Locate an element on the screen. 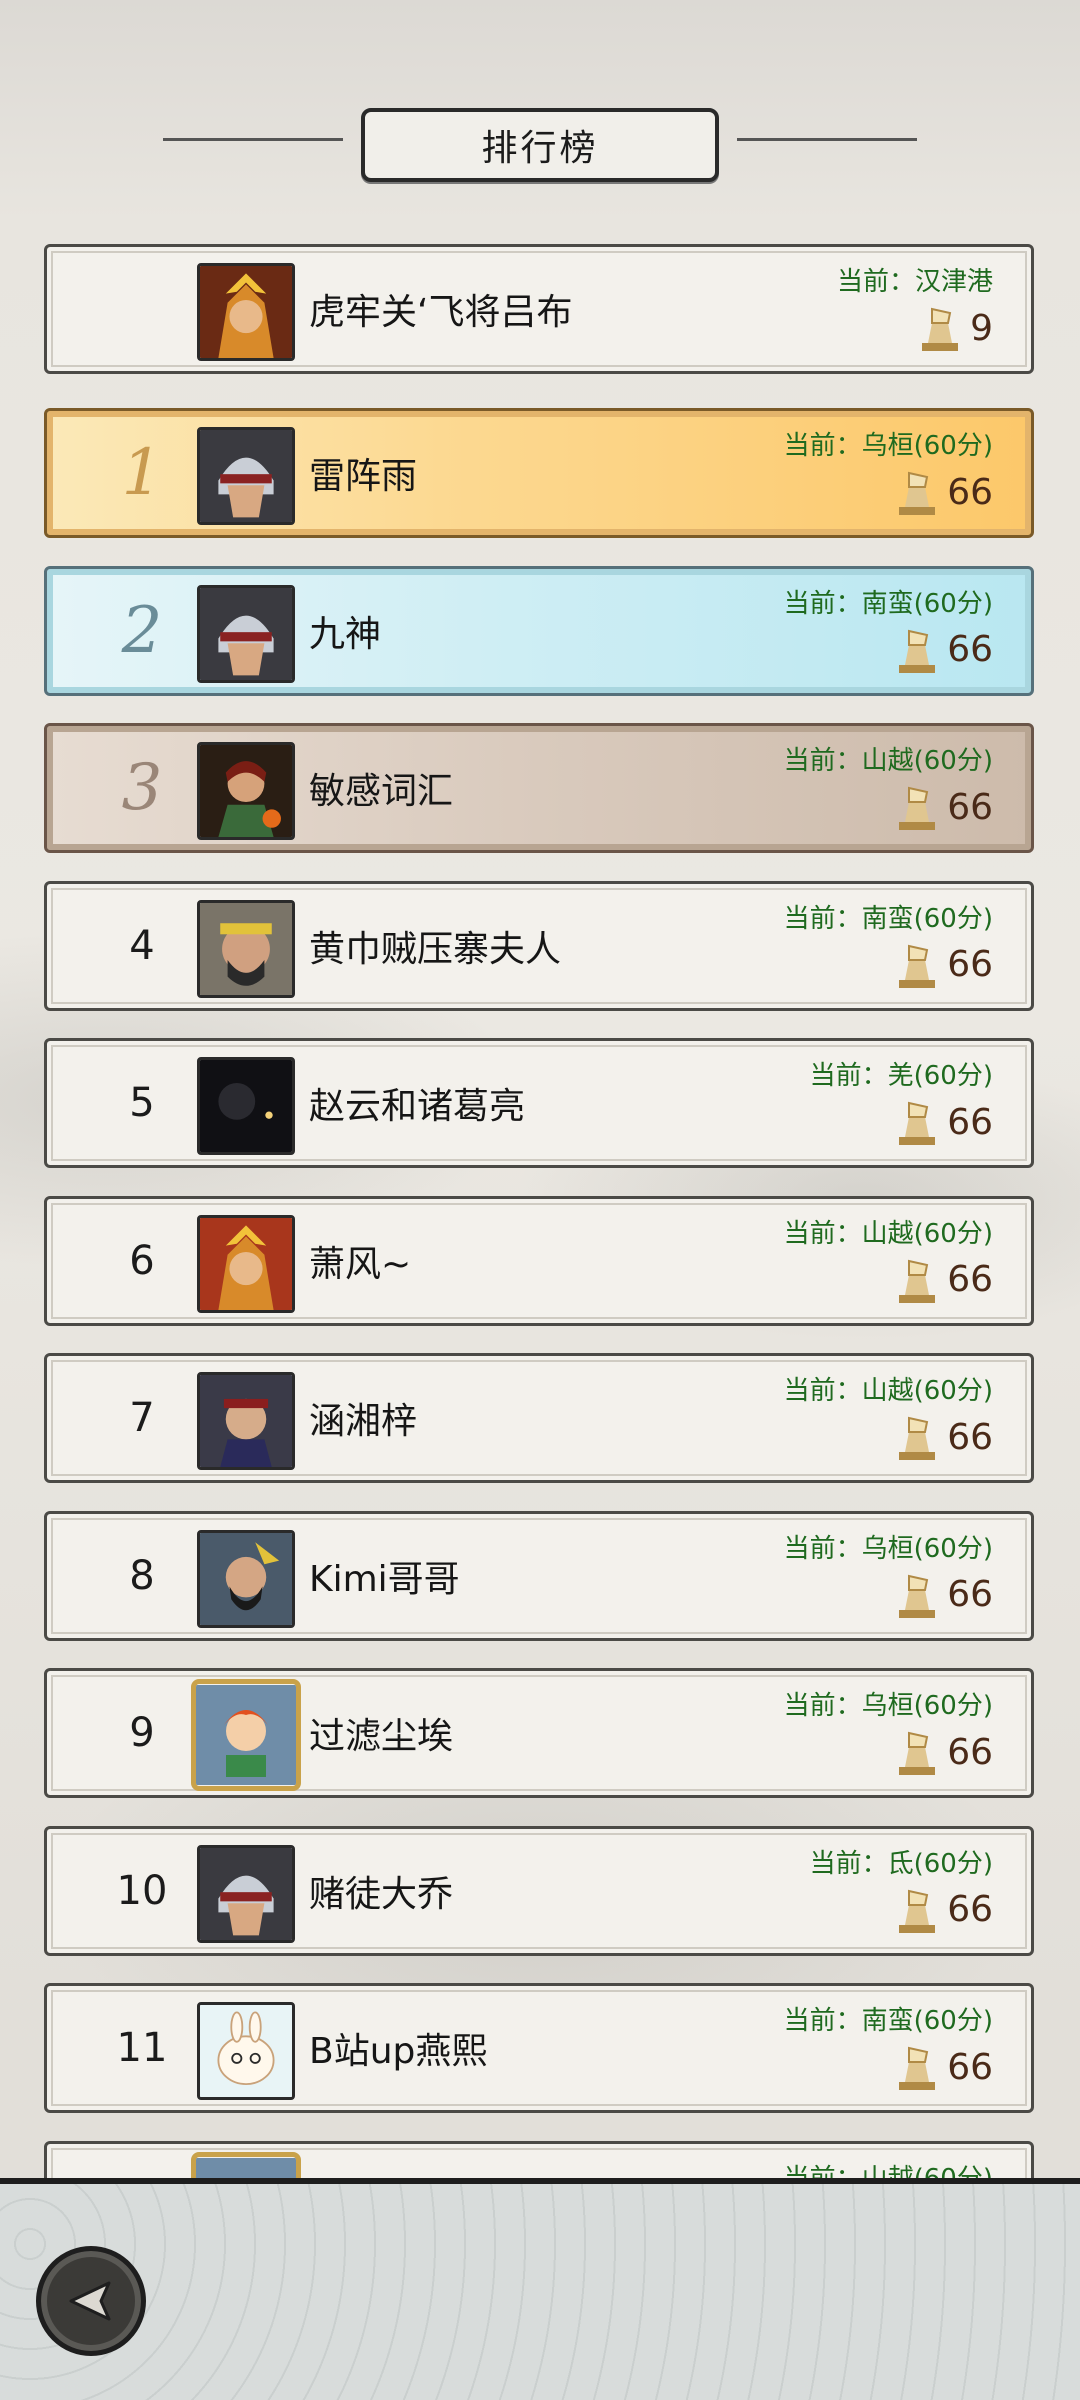 The image size is (1080, 2400). bearded-general-avatar-icon is located at coordinates (246, 1578).